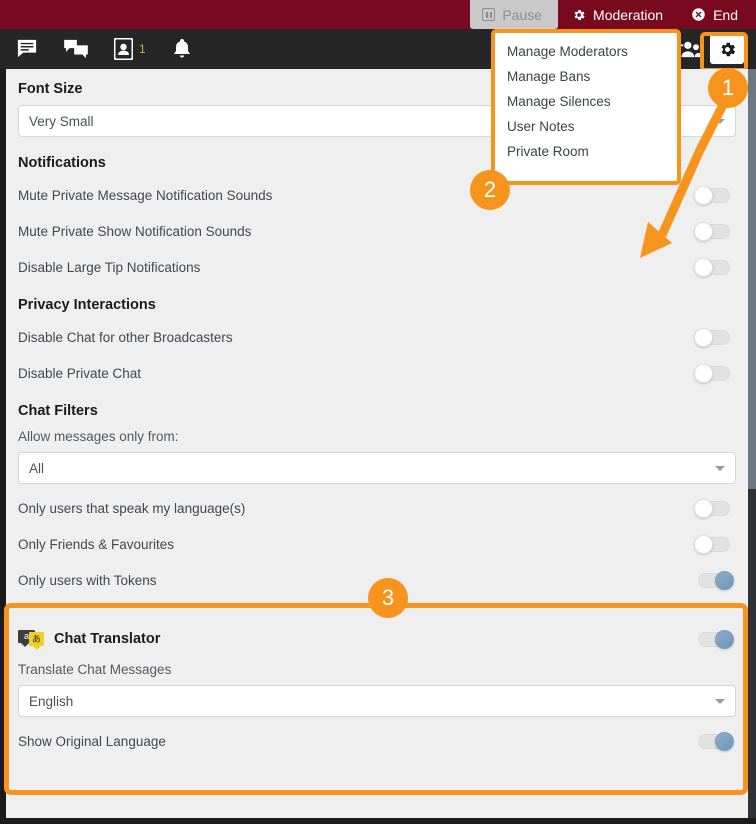 This screenshot has height=824, width=756. What do you see at coordinates (92, 741) in the screenshot?
I see `setting-label: Show Original Language` at bounding box center [92, 741].